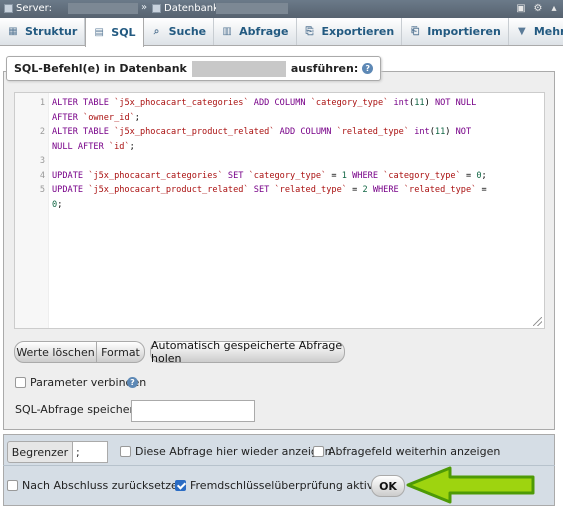 This screenshot has width=563, height=516. What do you see at coordinates (42, 132) in the screenshot?
I see `line-number: 2` at bounding box center [42, 132].